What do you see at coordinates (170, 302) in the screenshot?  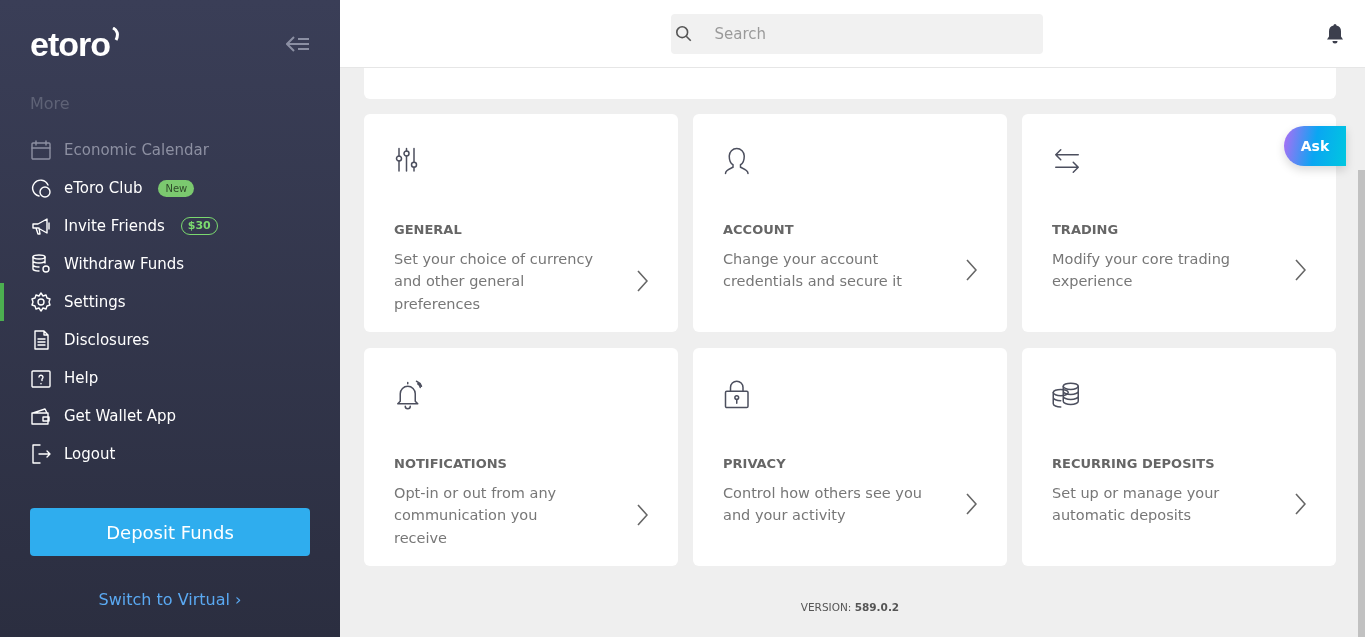 I see `sidebar-item: Settings` at bounding box center [170, 302].